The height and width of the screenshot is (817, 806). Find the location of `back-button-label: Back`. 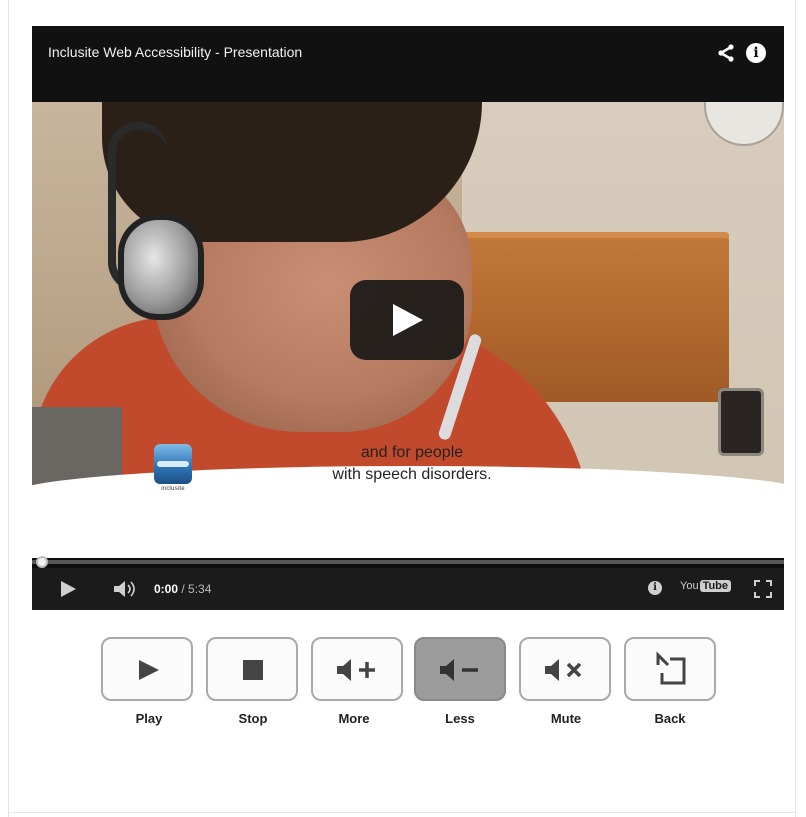

back-button-label: Back is located at coordinates (670, 718).